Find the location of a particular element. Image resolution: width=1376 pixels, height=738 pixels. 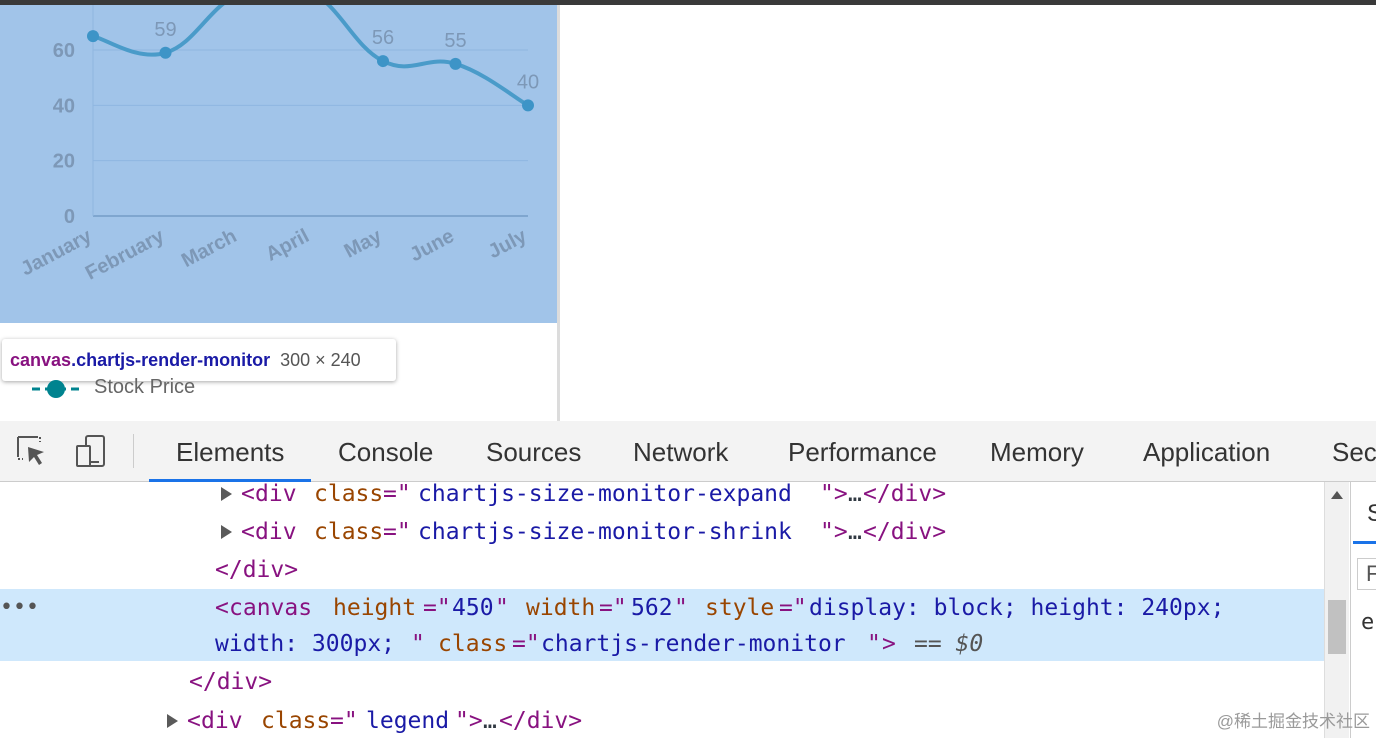

side-tab-indicator is located at coordinates (1364, 542).